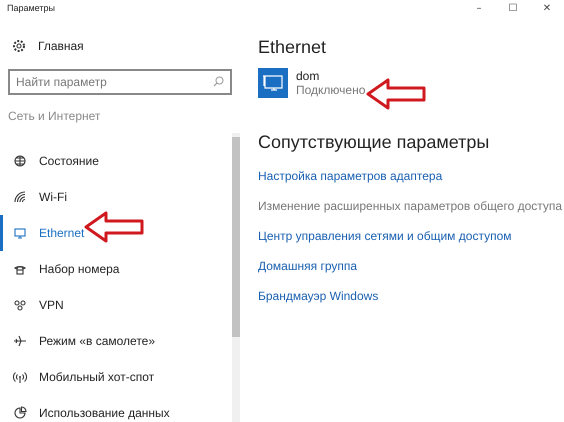  Describe the element at coordinates (236, 237) in the screenshot. I see `scroll-thumb` at that location.